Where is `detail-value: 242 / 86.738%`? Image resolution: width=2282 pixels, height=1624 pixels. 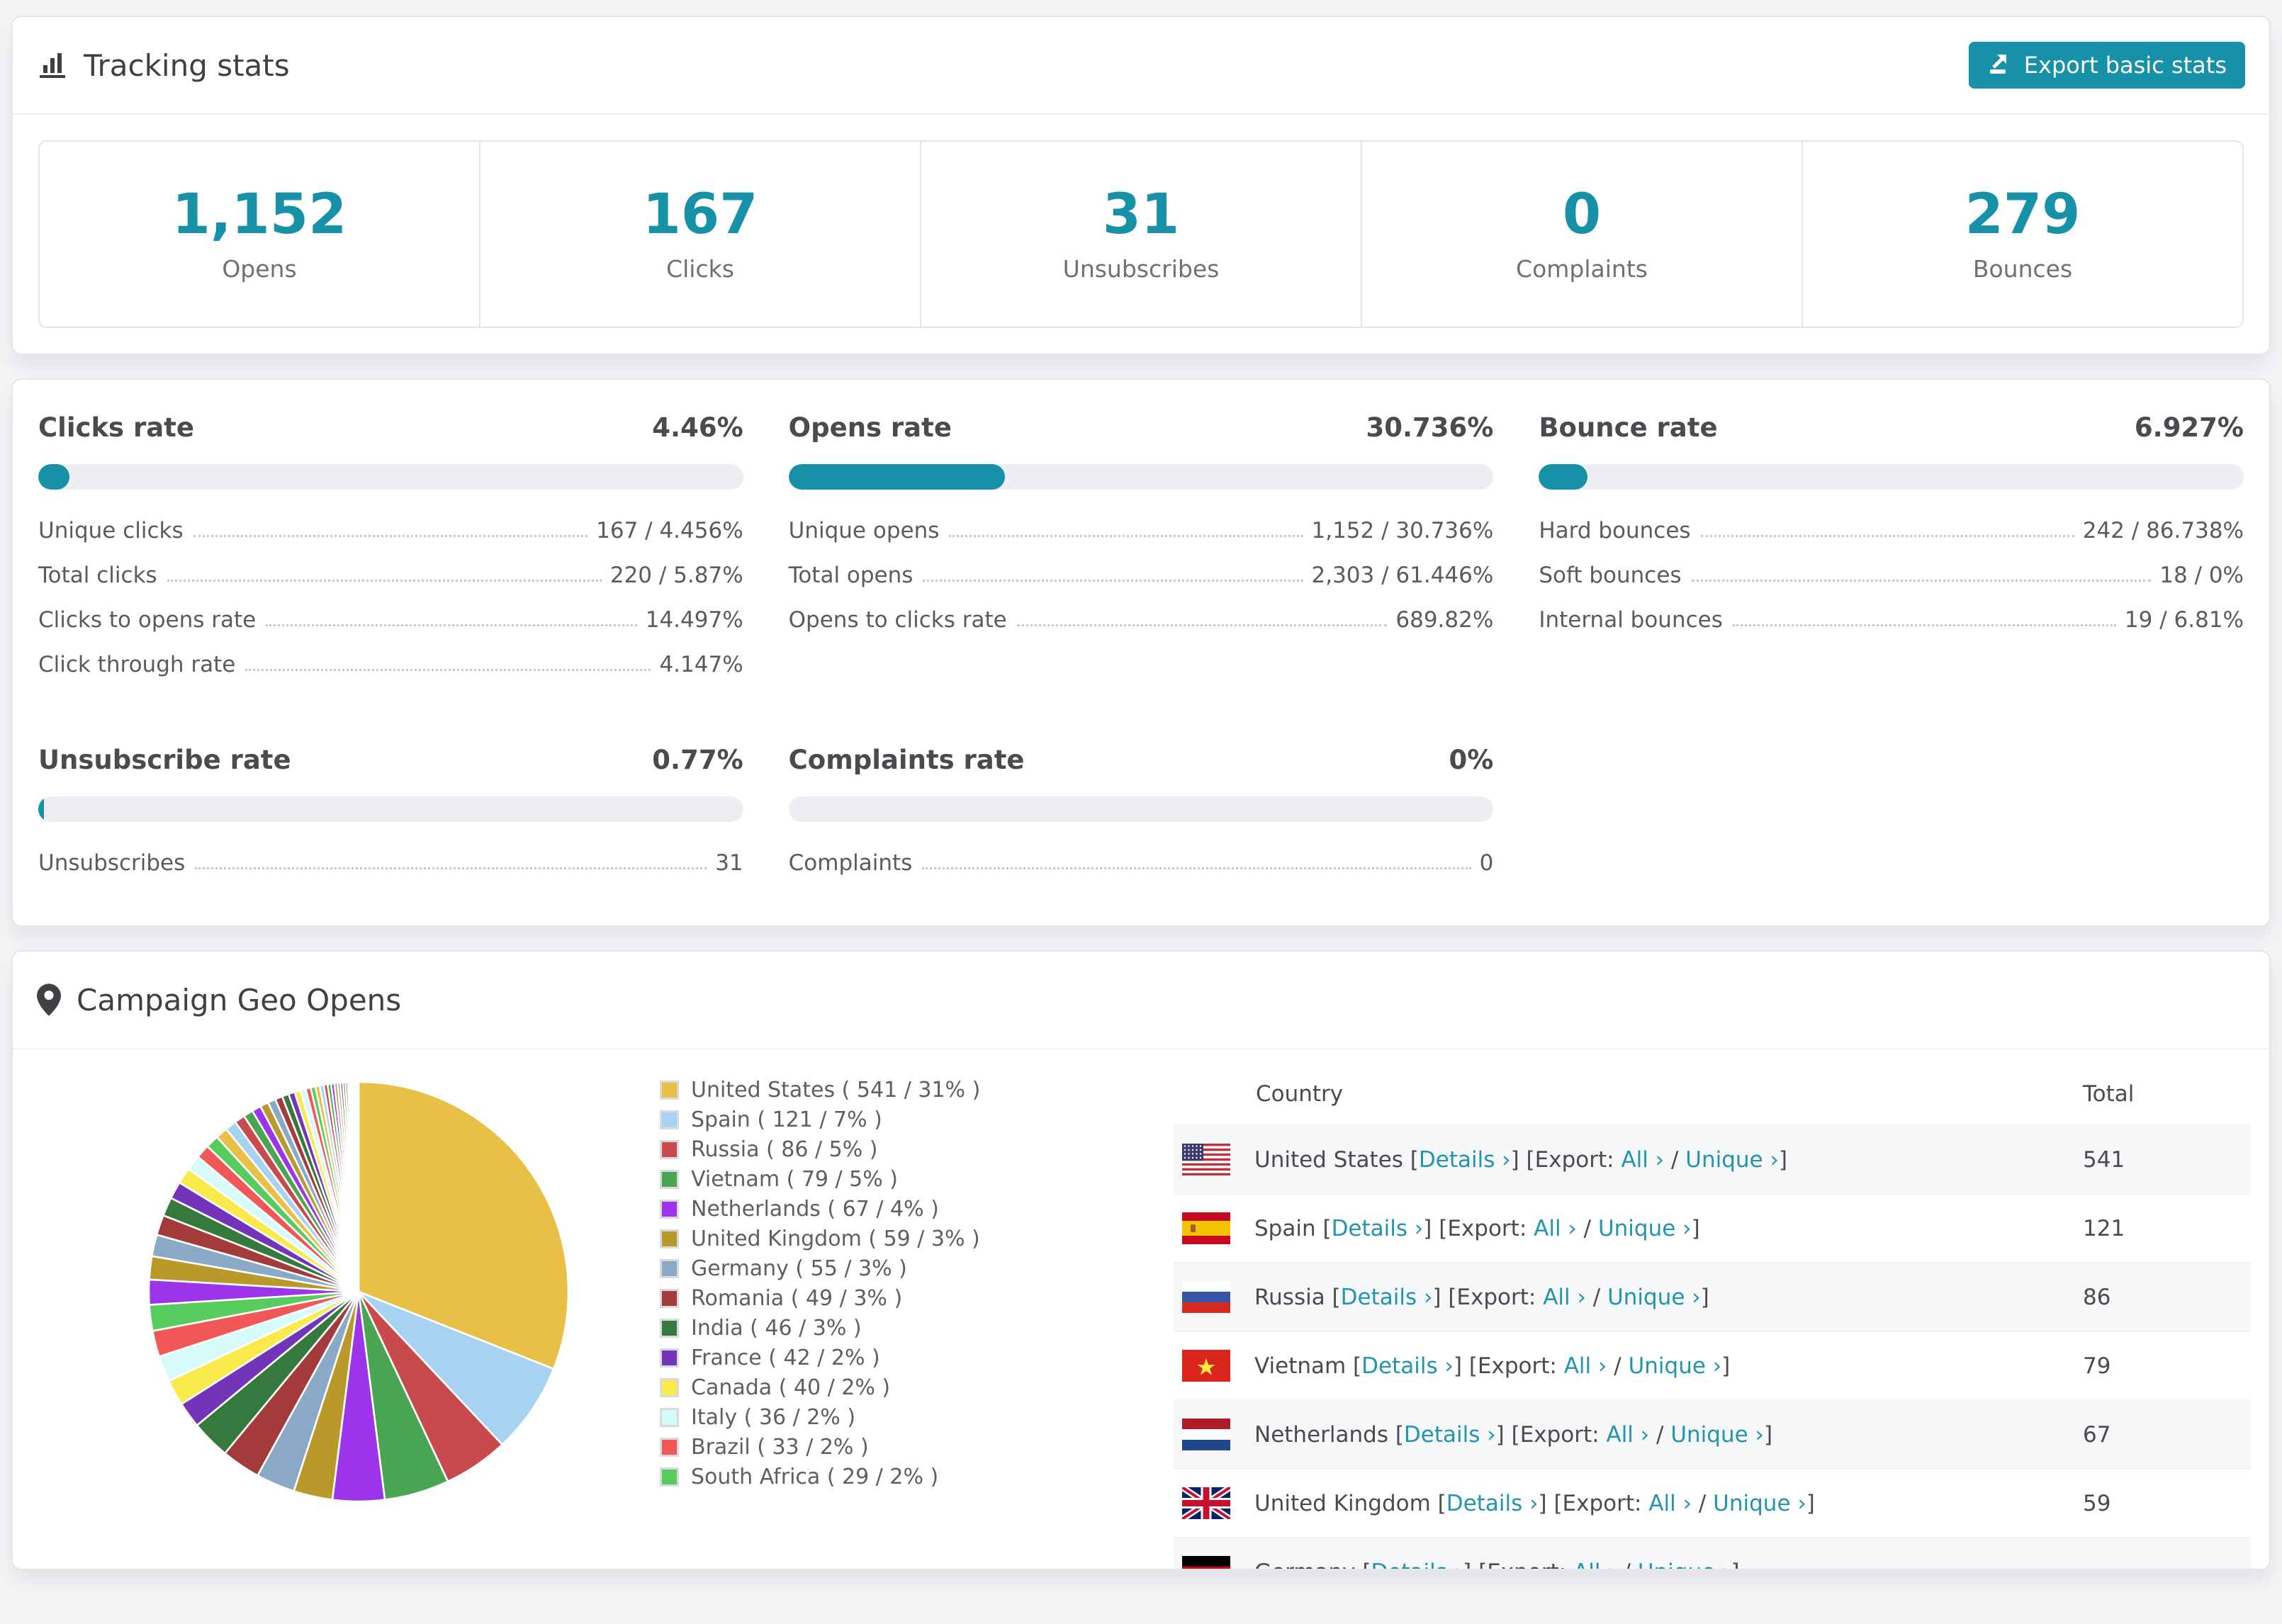
detail-value: 242 / 86.738% is located at coordinates (2163, 530).